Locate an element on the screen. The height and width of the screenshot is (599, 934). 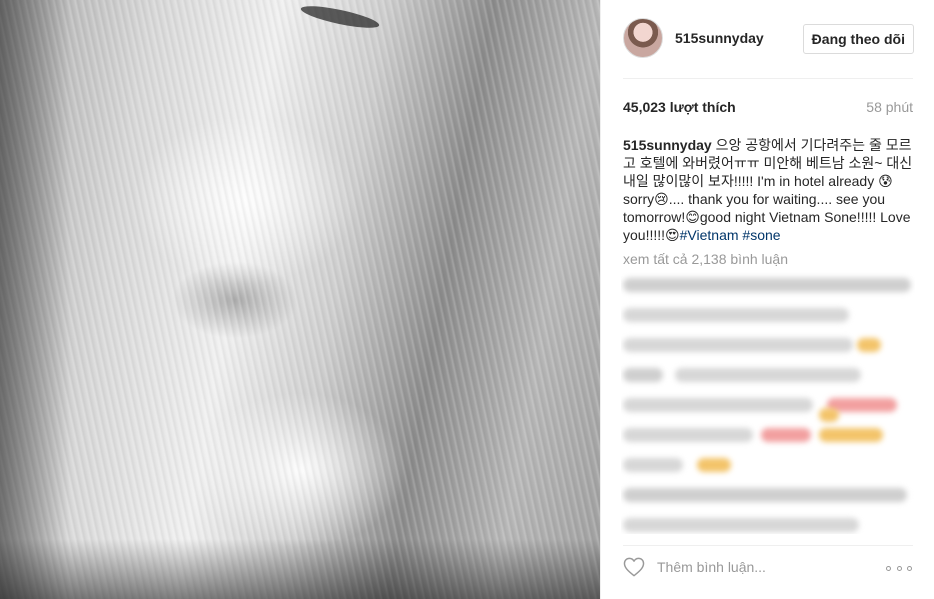
more-options-icon is located at coordinates (899, 568).